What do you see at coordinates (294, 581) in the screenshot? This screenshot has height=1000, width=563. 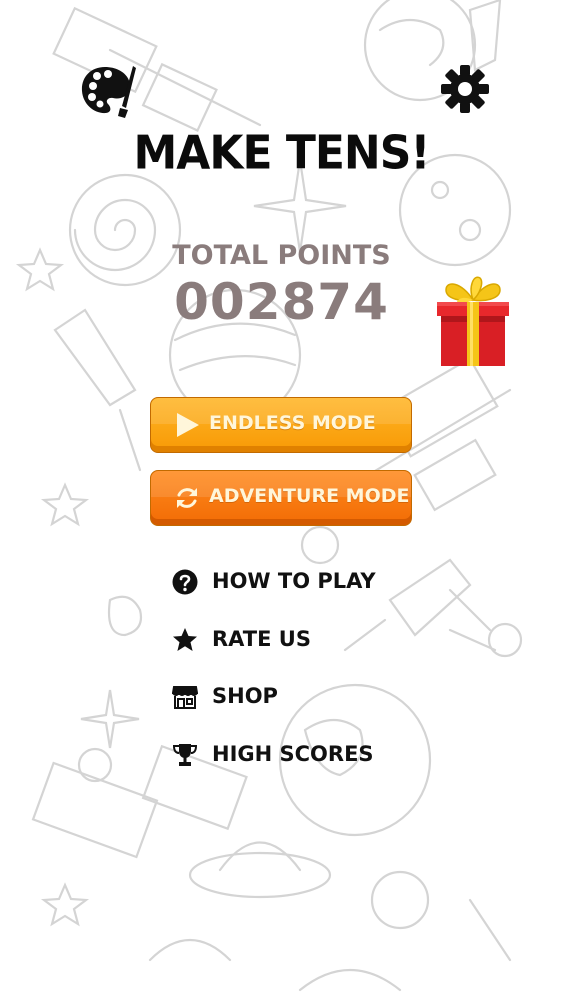 I see `how-to-play-label: HOW TO PLAY` at bounding box center [294, 581].